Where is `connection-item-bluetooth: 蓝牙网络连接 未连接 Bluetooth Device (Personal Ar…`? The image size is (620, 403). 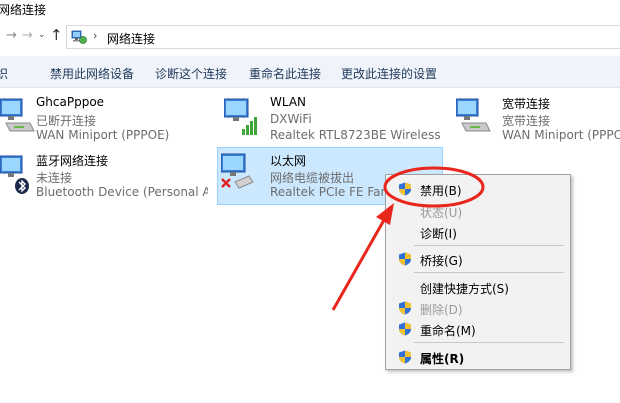
connection-item-bluetooth: 蓝牙网络连接 未连接 Bluetooth Device (Personal Ar… is located at coordinates (105, 179).